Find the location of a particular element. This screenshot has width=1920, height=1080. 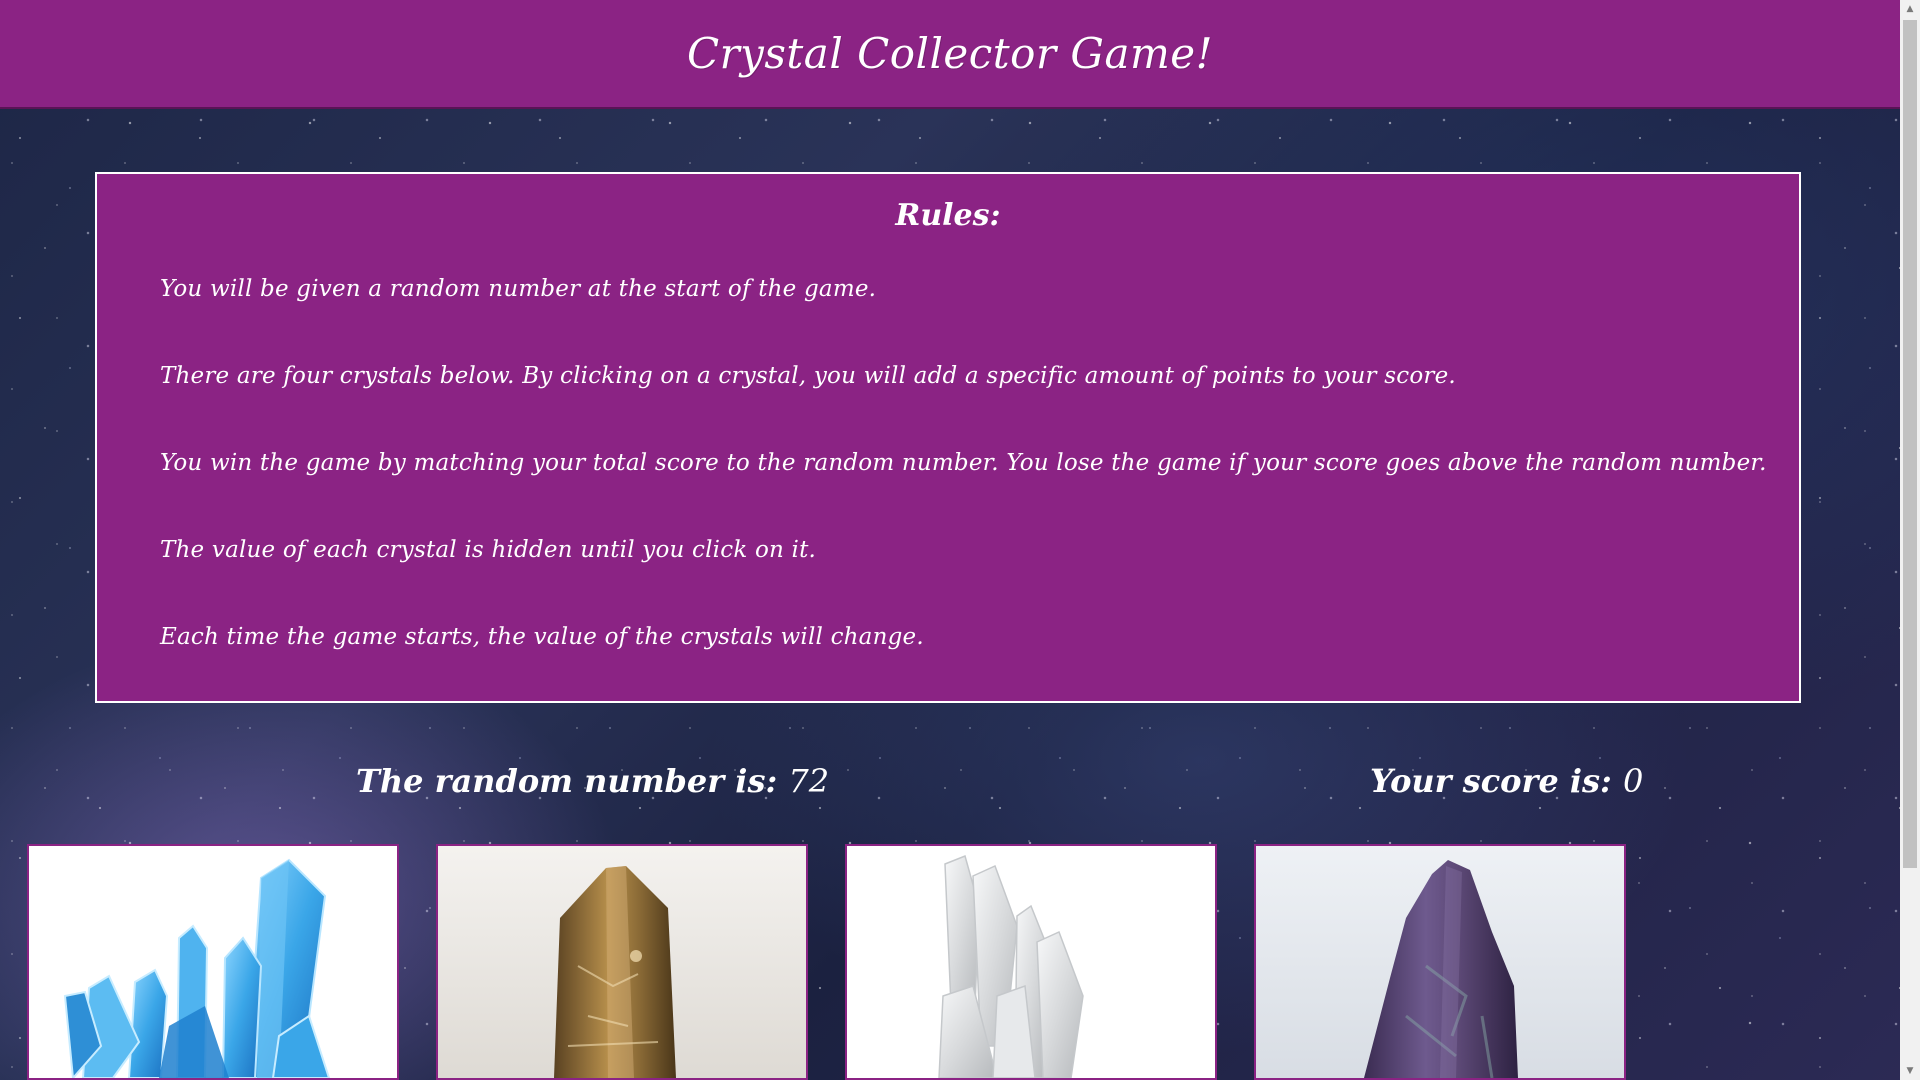

page-header: Crystal Collector Game! is located at coordinates (950, 54).